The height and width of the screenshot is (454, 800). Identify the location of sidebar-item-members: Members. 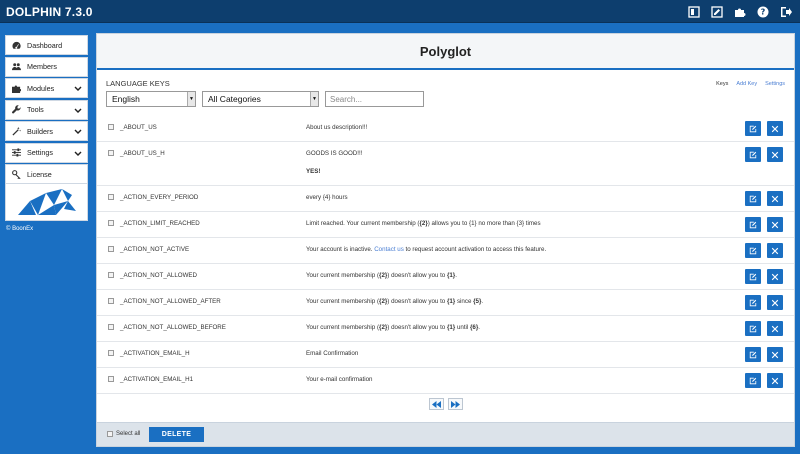
(46, 66).